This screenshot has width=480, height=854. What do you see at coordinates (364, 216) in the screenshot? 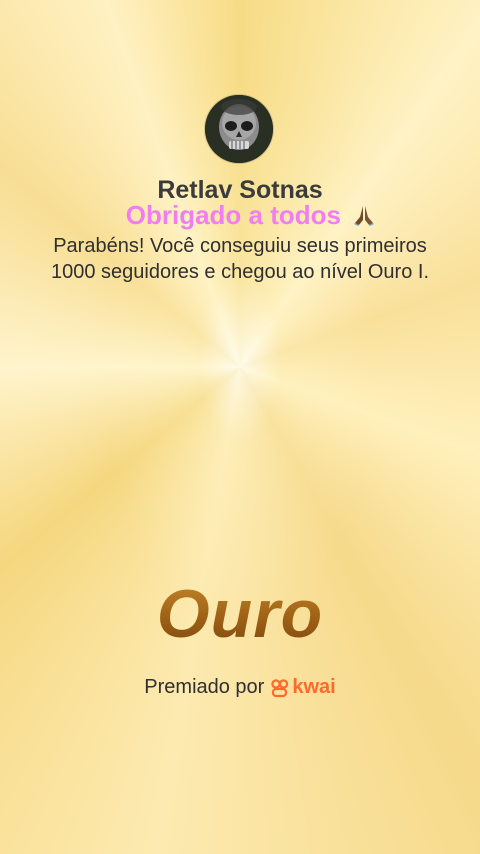
I see `folded-hands-icon` at bounding box center [364, 216].